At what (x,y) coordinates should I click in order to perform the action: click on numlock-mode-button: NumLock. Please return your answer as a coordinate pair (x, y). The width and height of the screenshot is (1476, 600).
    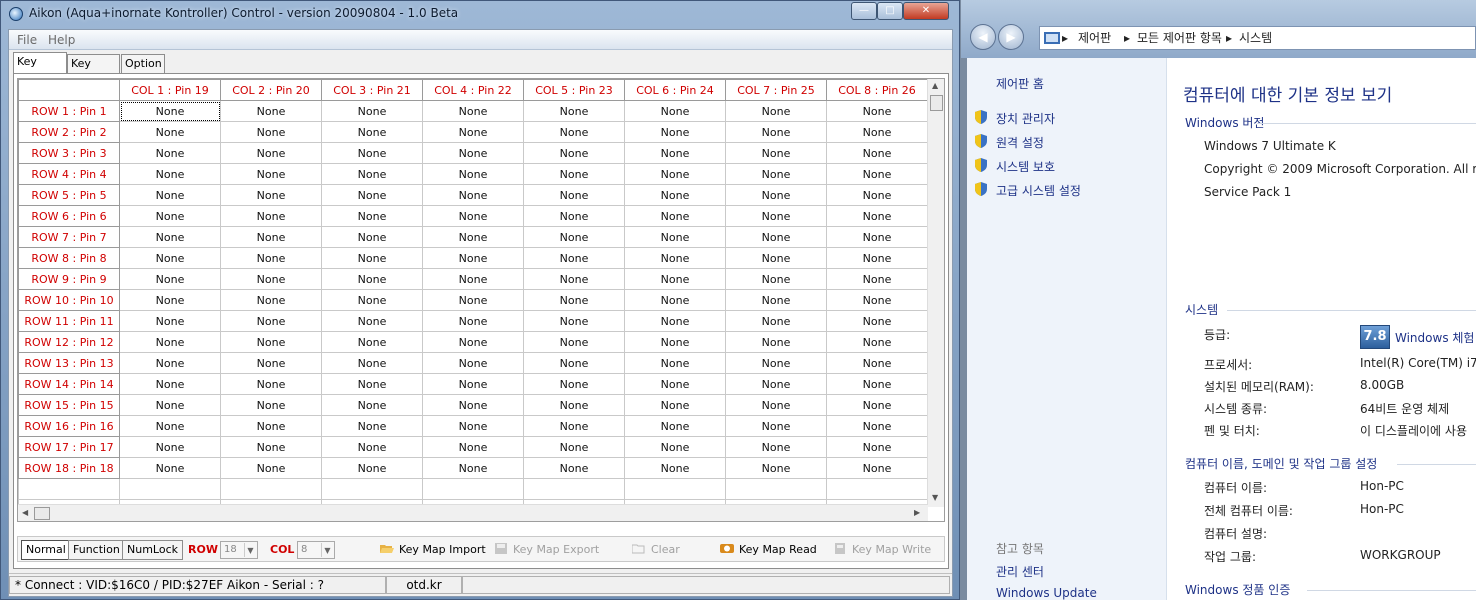
    Looking at the image, I should click on (152, 550).